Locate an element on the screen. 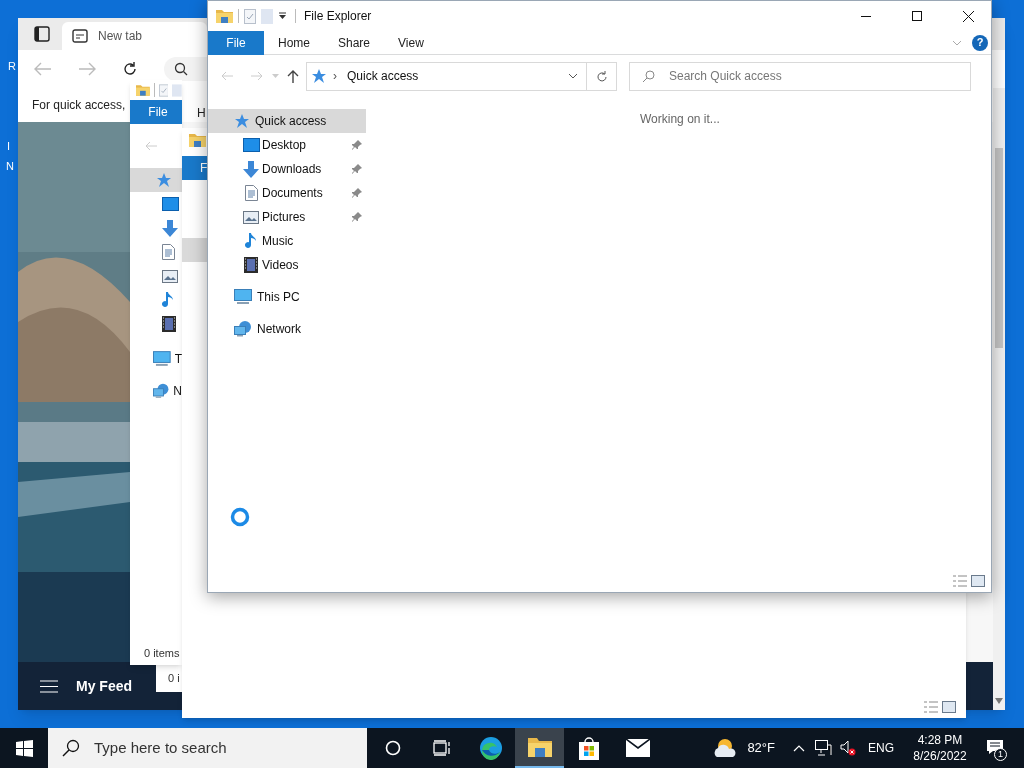 This screenshot has height=768, width=1024. nav-item: Pictures is located at coordinates (287, 217).